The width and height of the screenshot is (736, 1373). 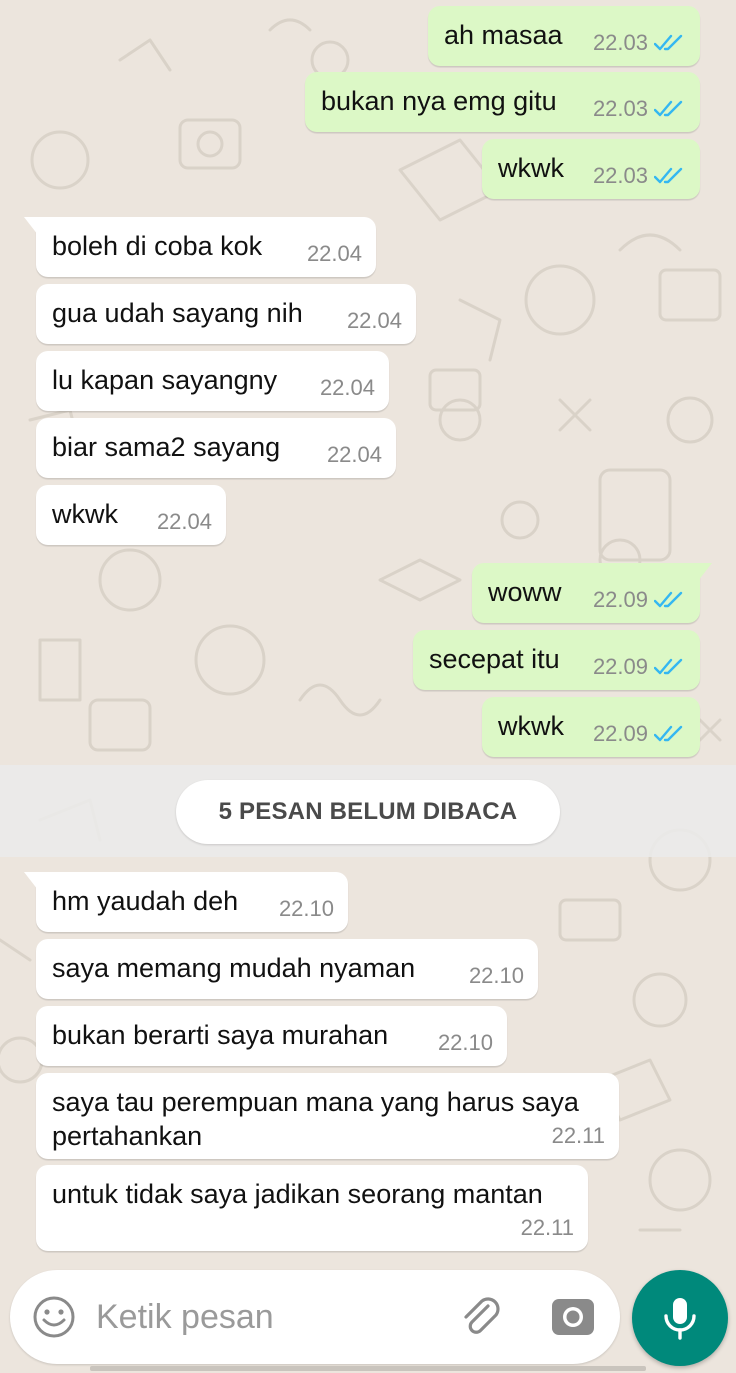 I want to click on navigation-handle, so click(x=368, y=1368).